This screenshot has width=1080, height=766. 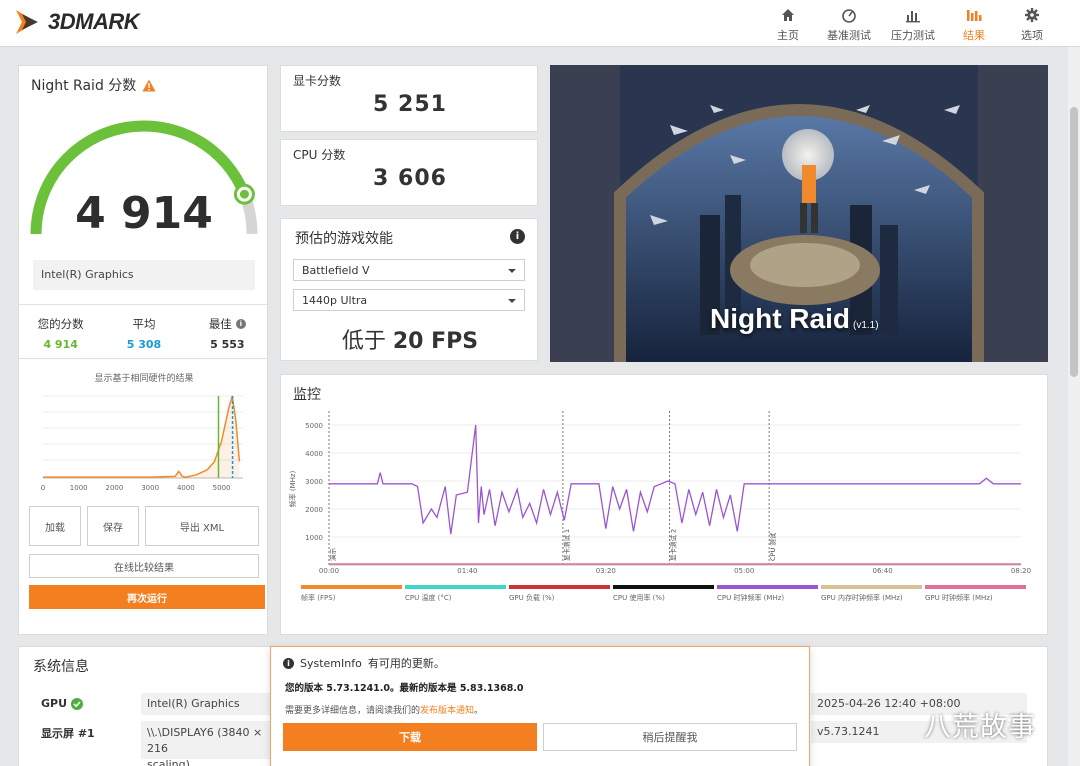 I want to click on stat-yours-label: 您的分数, so click(x=60, y=324).